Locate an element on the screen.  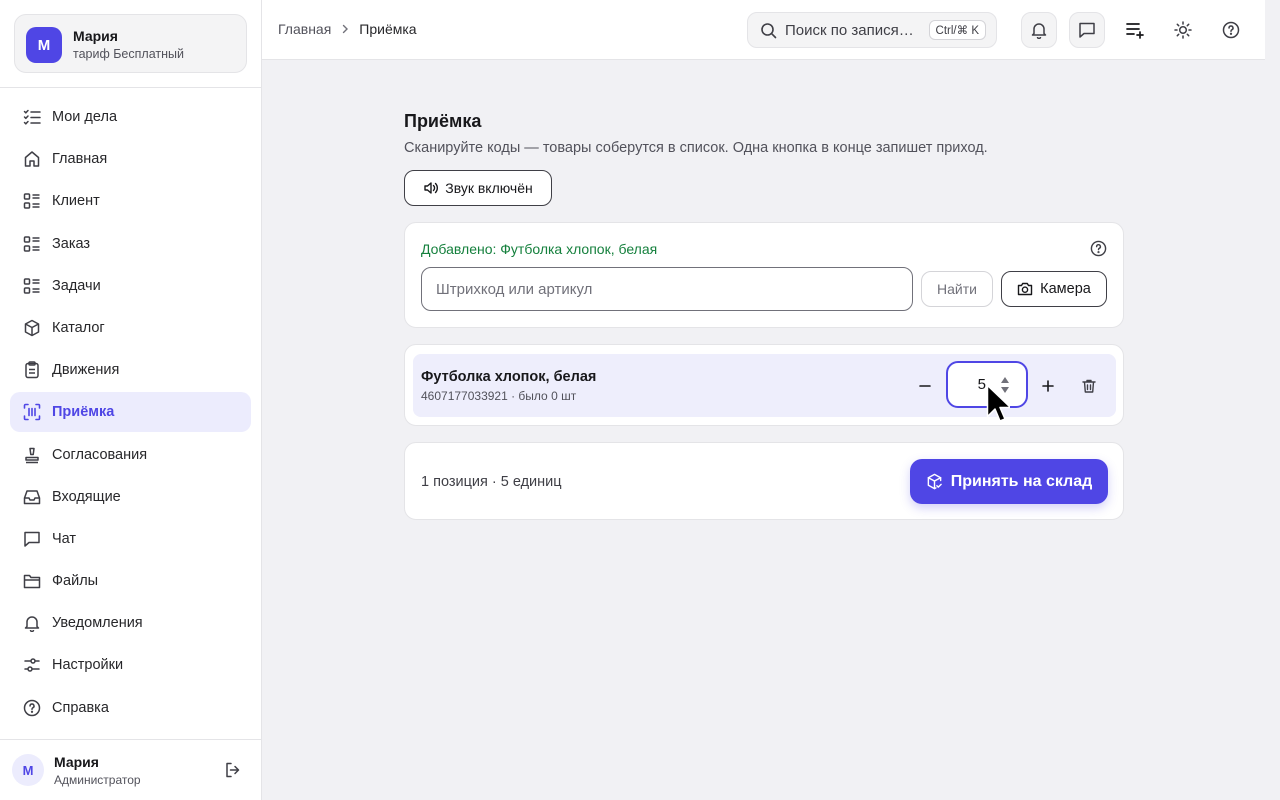
sidebar-item-inbox: Входящие is located at coordinates (130, 497).